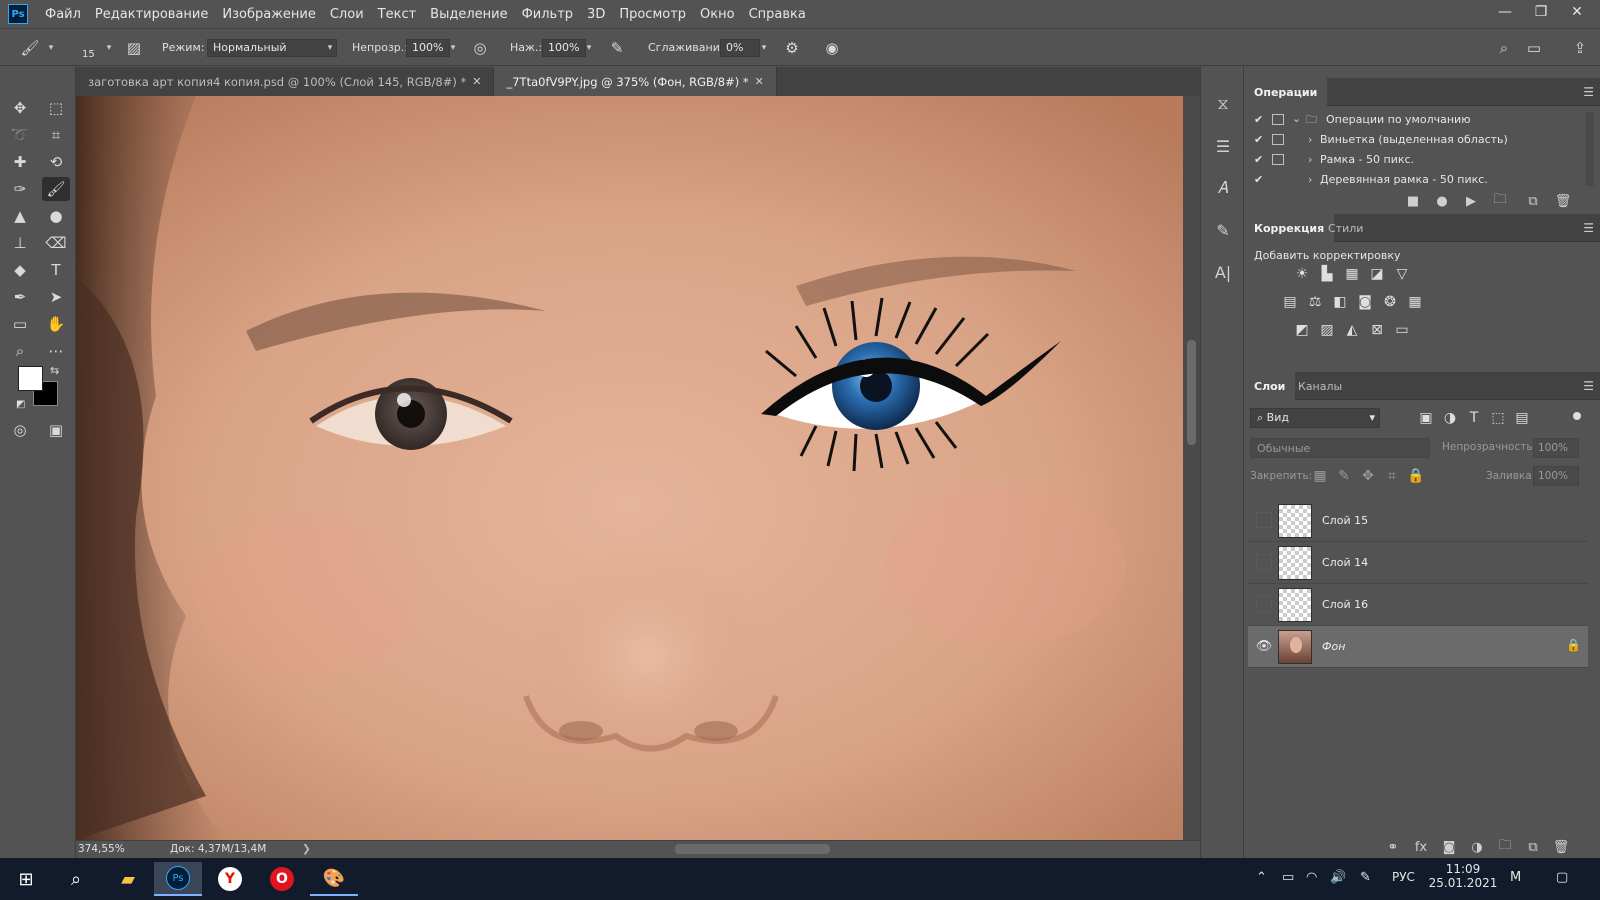 This screenshot has height=900, width=1600. Describe the element at coordinates (20, 243) in the screenshot. I see `stamp-tool-icon: ⊥` at that location.